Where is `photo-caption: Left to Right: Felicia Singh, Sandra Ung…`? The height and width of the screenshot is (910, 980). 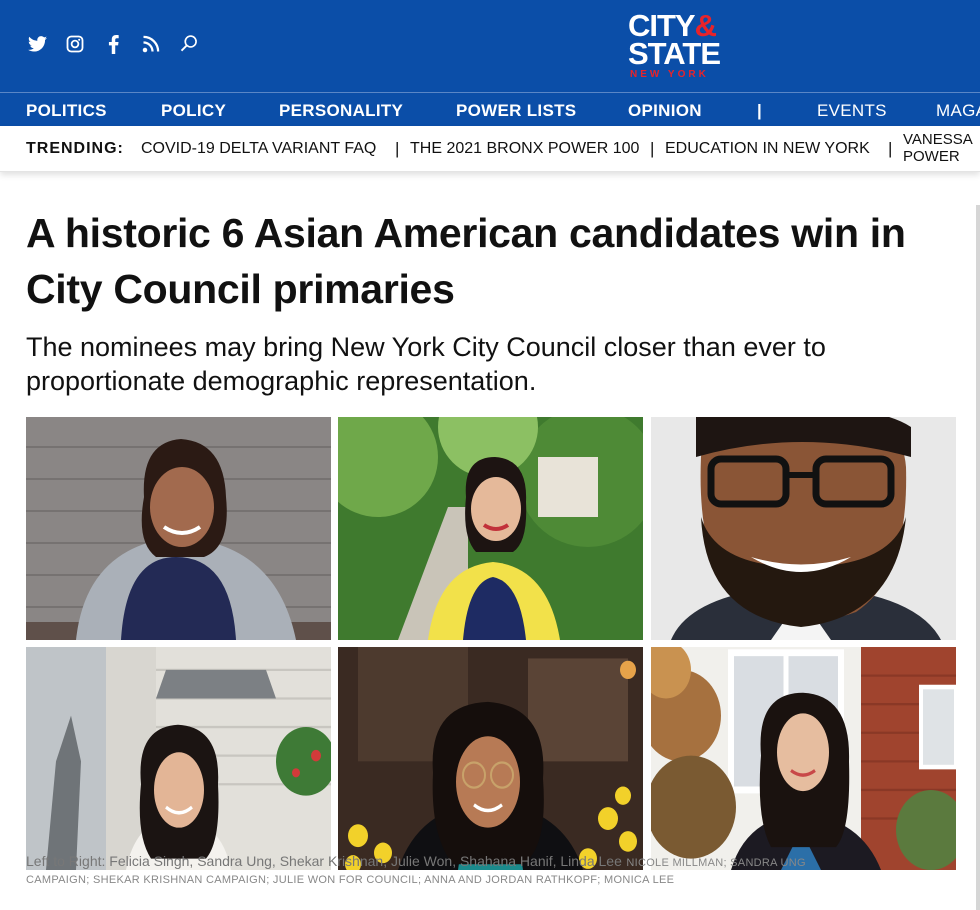 photo-caption: Left to Right: Felicia Singh, Sandra Ung… is located at coordinates (496, 870).